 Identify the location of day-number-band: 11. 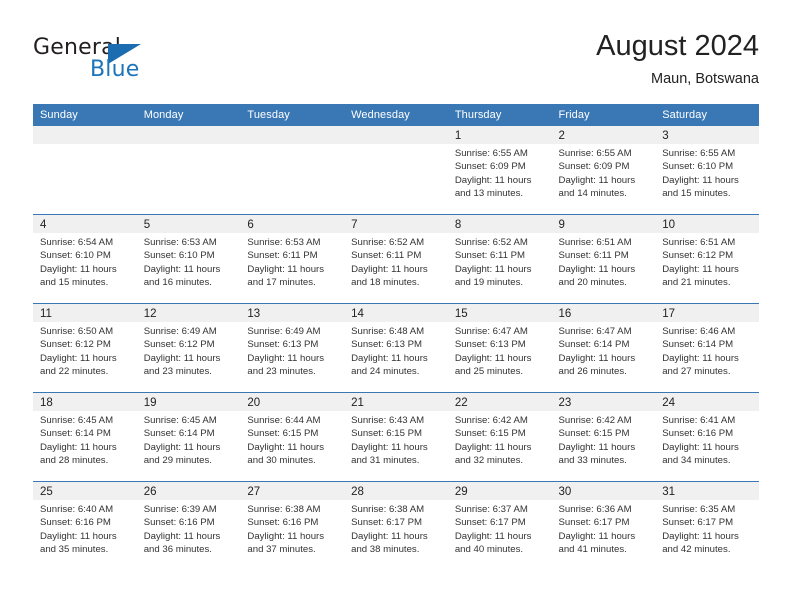
(85, 313).